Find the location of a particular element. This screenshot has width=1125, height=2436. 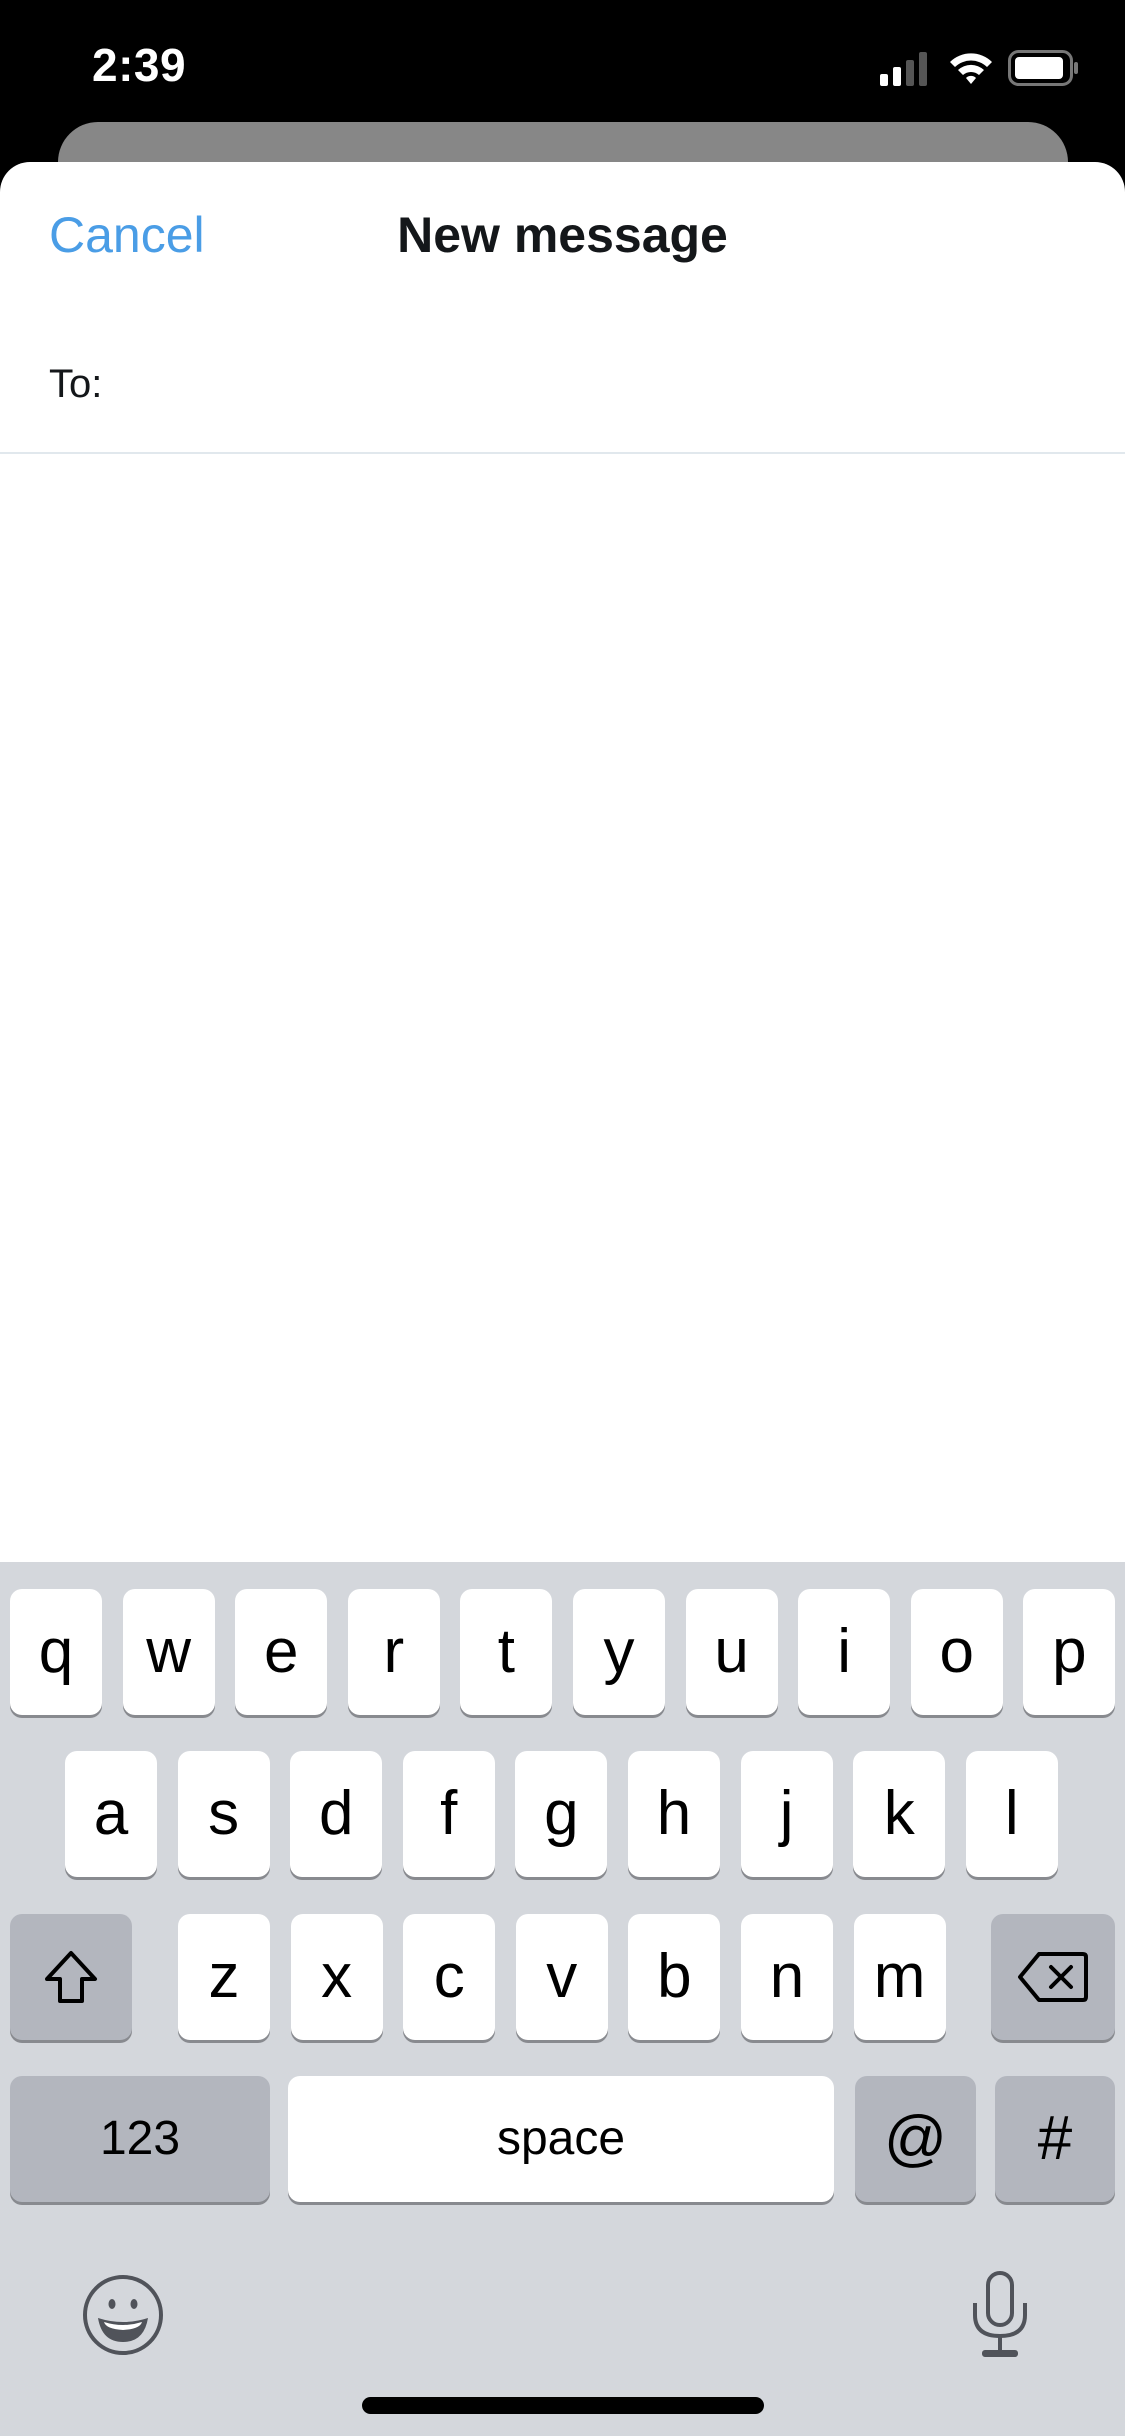

key-w: w is located at coordinates (168, 1652).